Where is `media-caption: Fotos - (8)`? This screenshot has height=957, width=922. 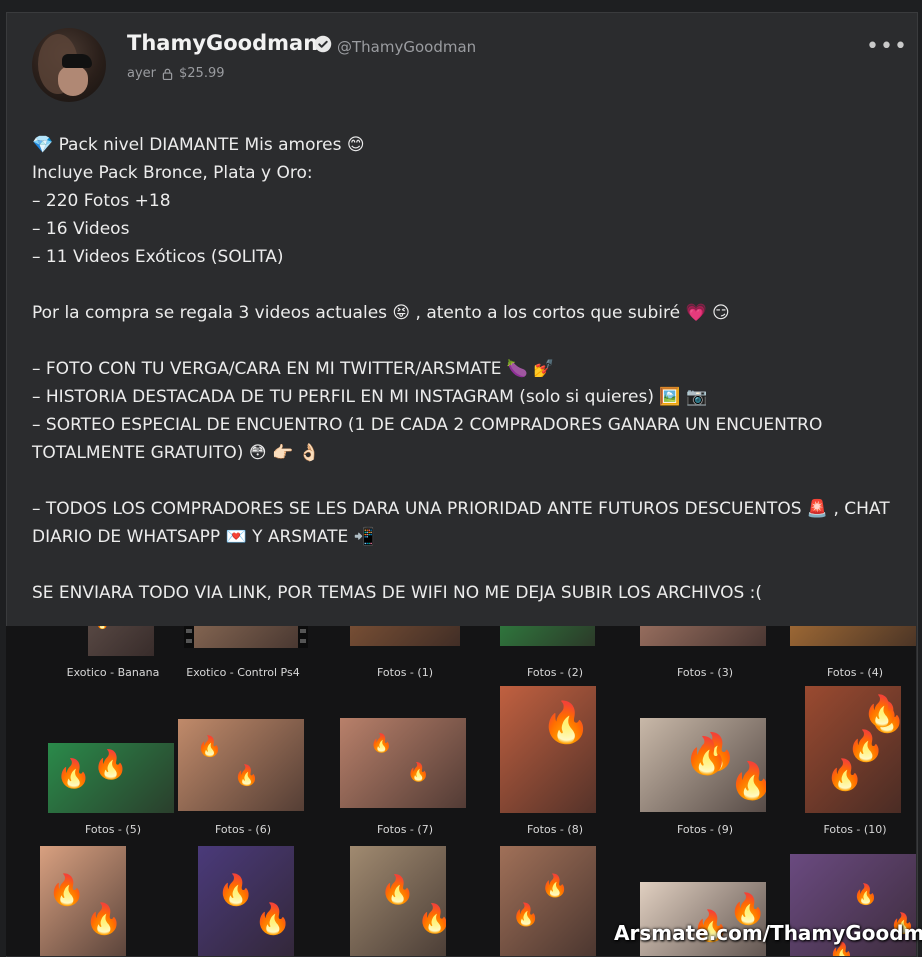
media-caption: Fotos - (8) is located at coordinates (555, 829).